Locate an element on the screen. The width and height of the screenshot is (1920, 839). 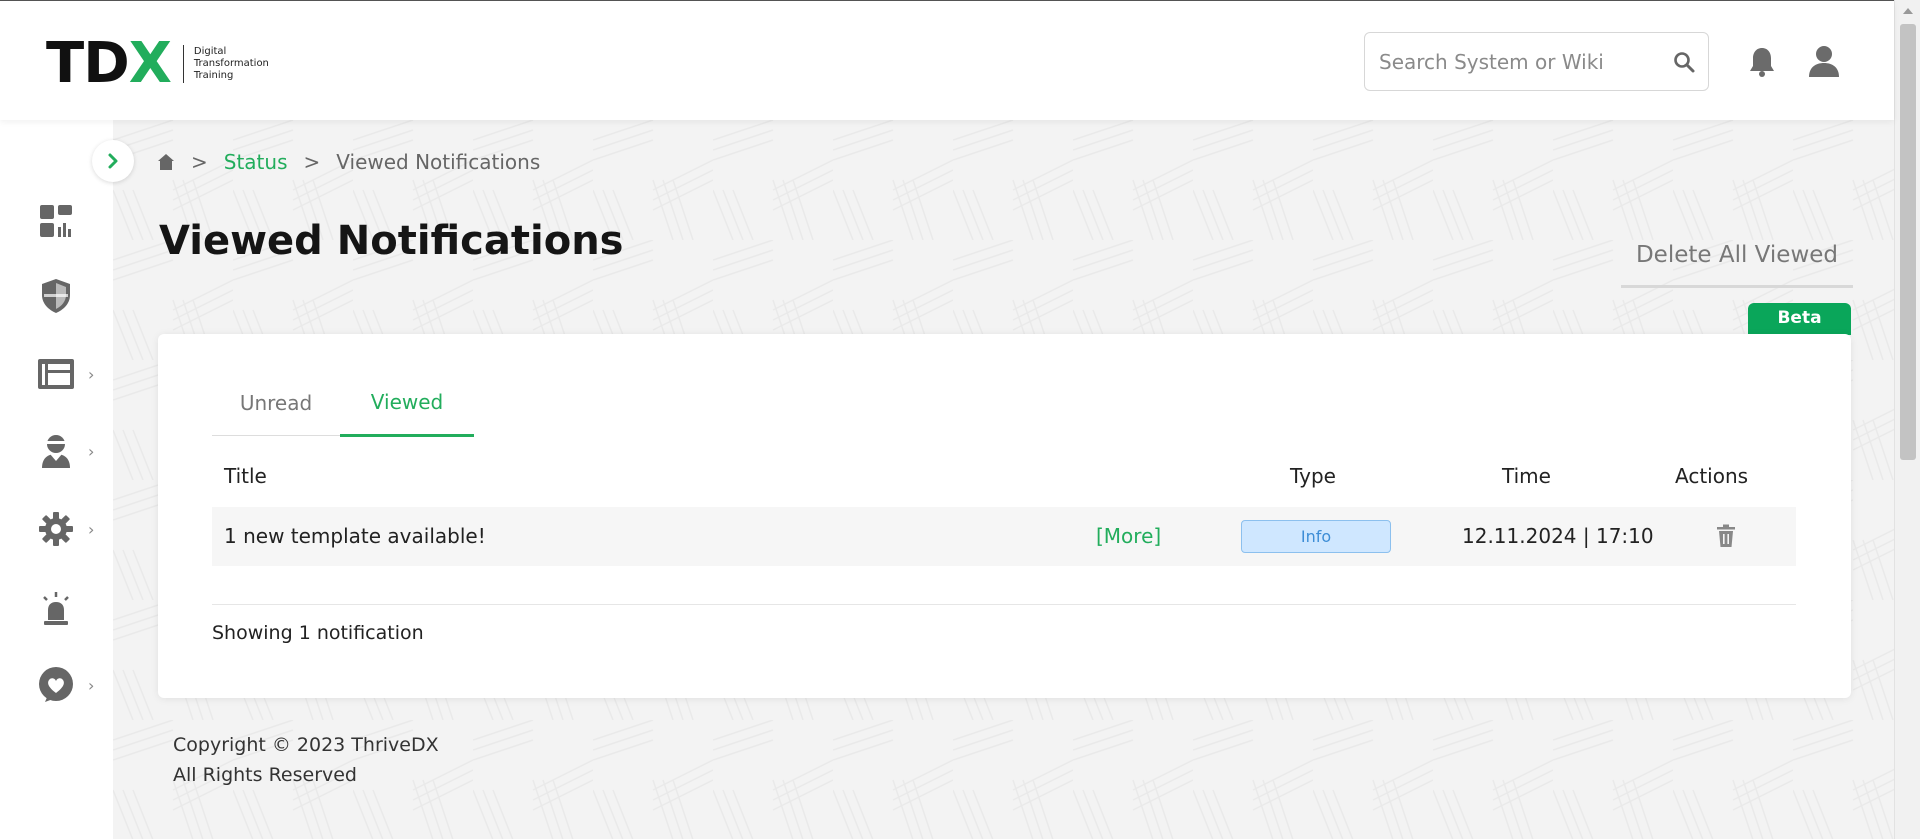
home-icon is located at coordinates (166, 162).